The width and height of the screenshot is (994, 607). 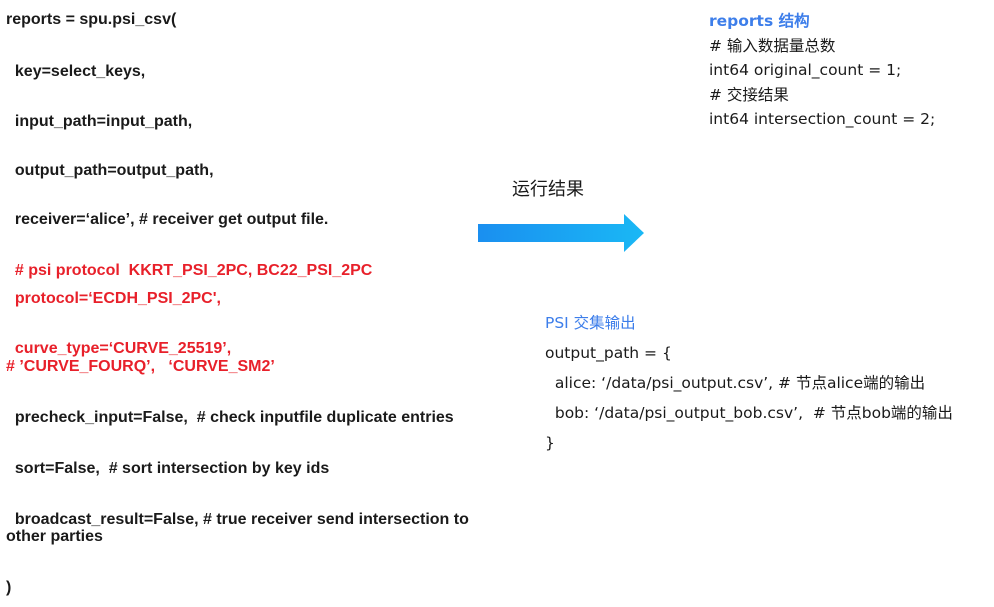 I want to click on code-line-key: key=select_keys,, so click(x=76, y=71).